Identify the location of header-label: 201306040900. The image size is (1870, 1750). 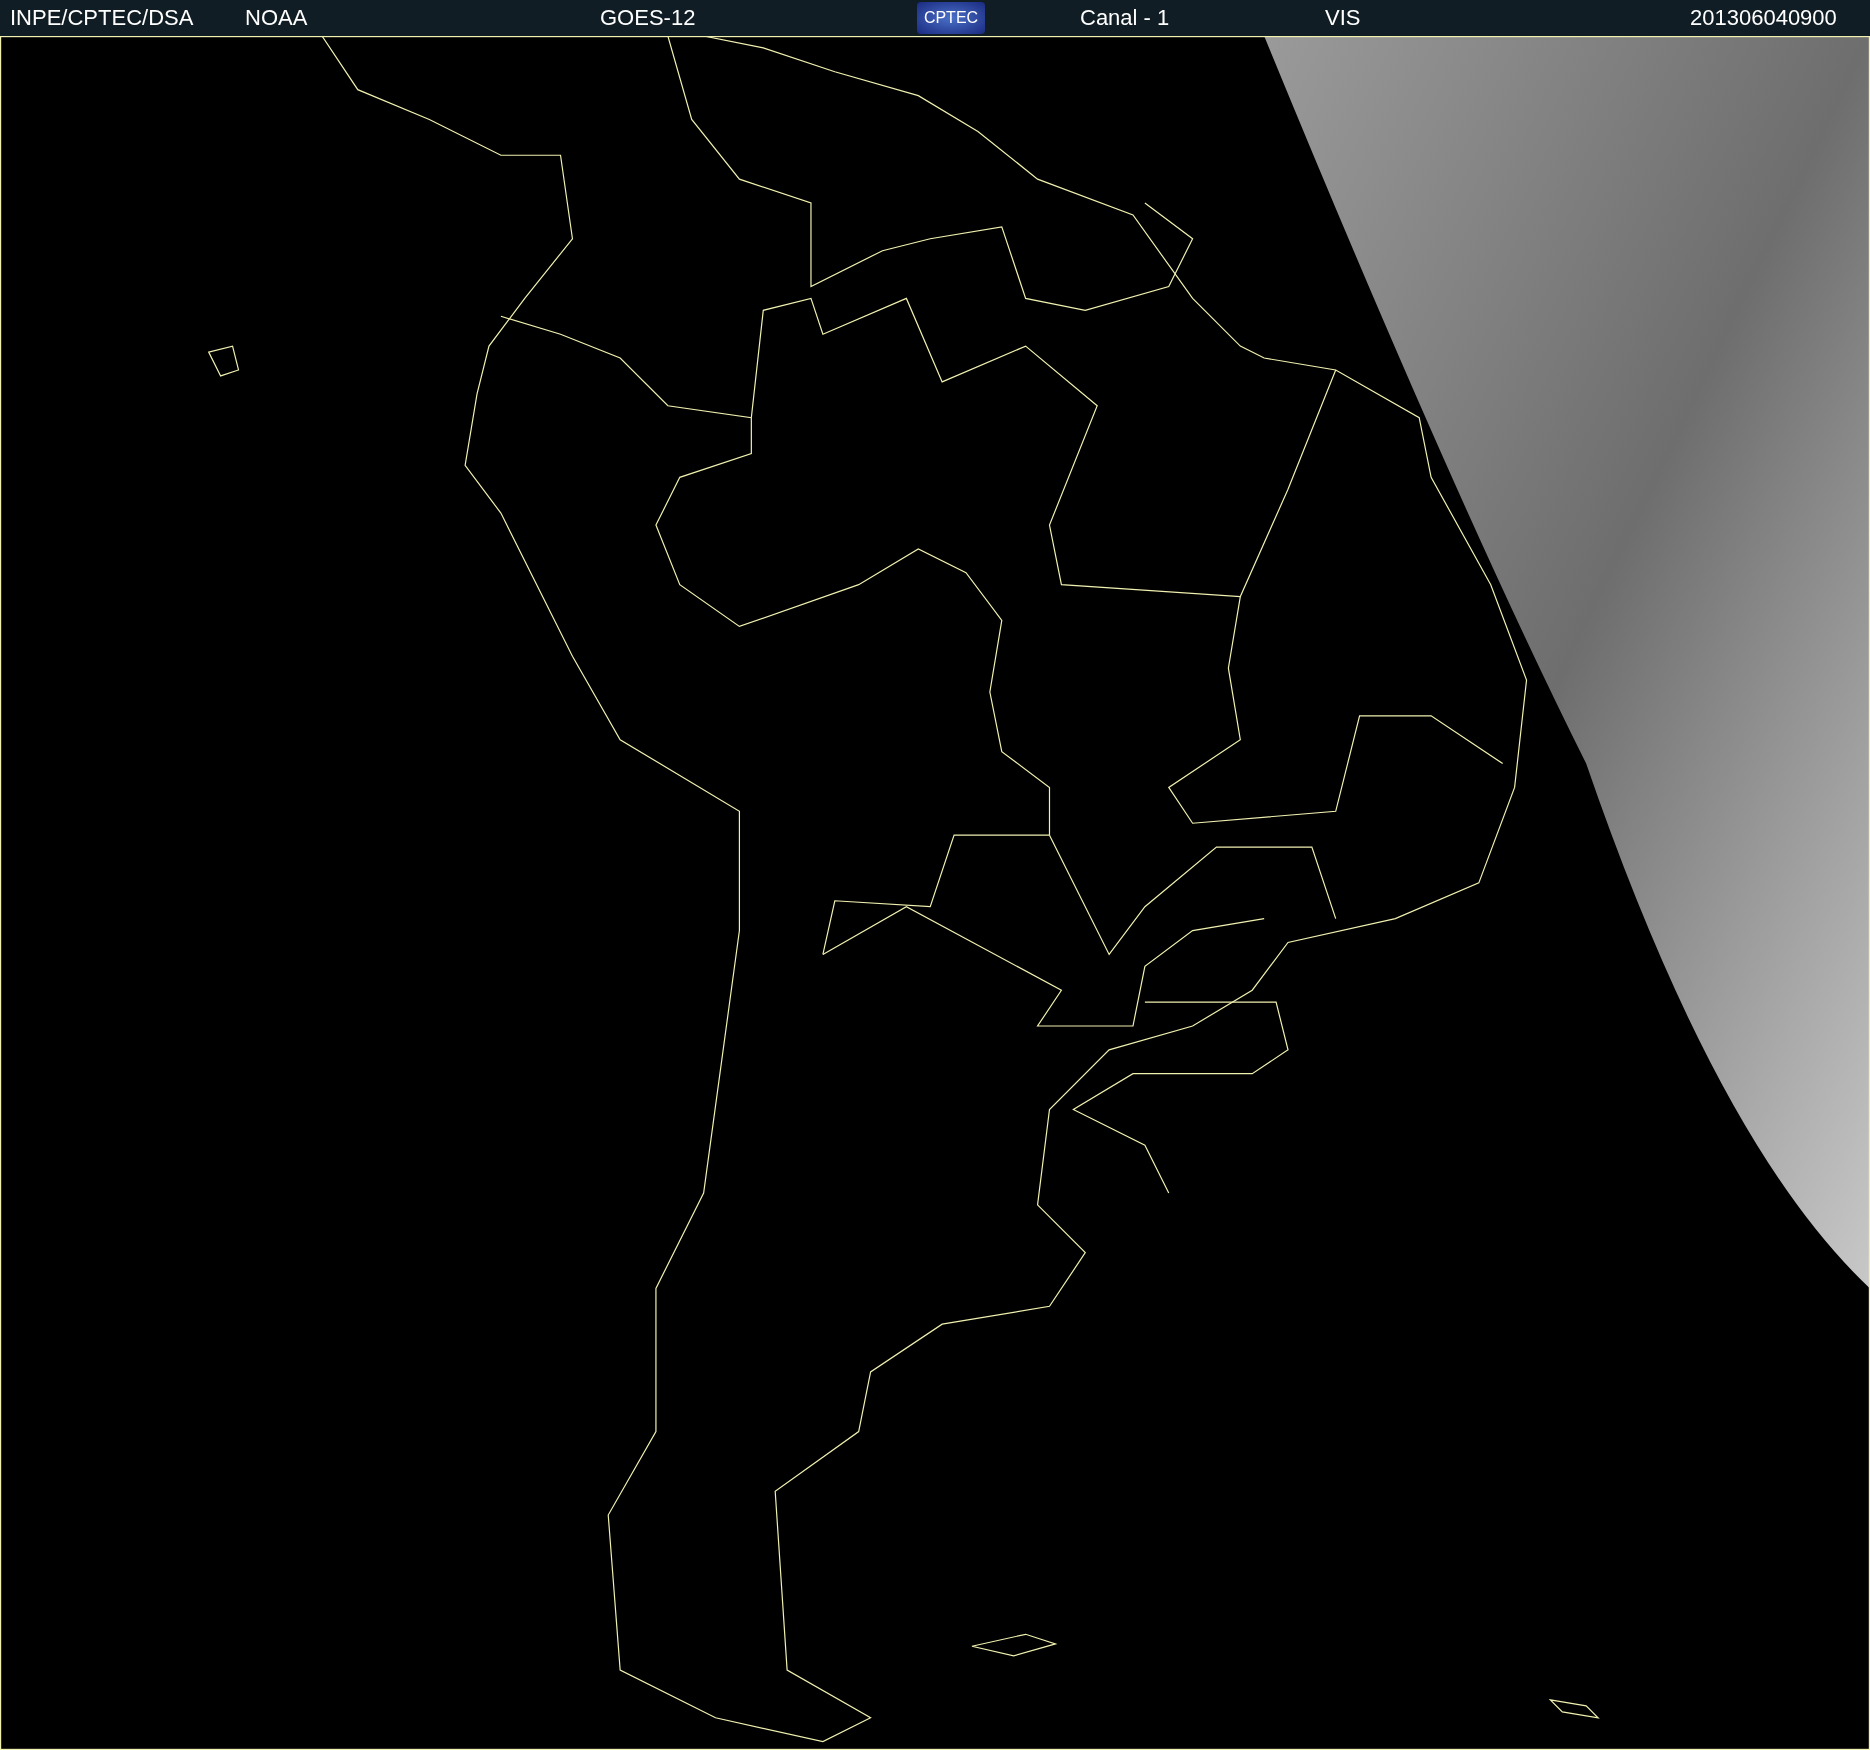
(1763, 18).